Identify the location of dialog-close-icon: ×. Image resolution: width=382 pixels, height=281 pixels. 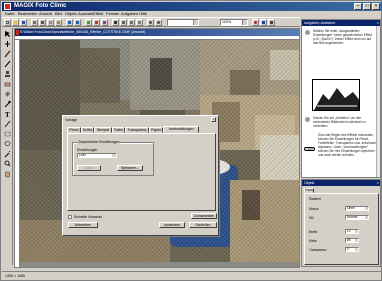
(213, 119).